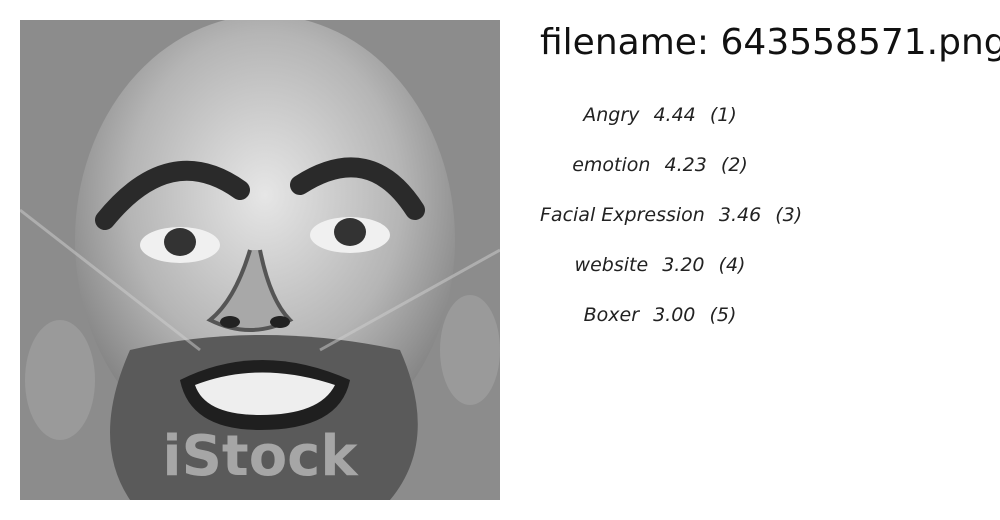  I want to click on label-rank: (5), so click(723, 315).